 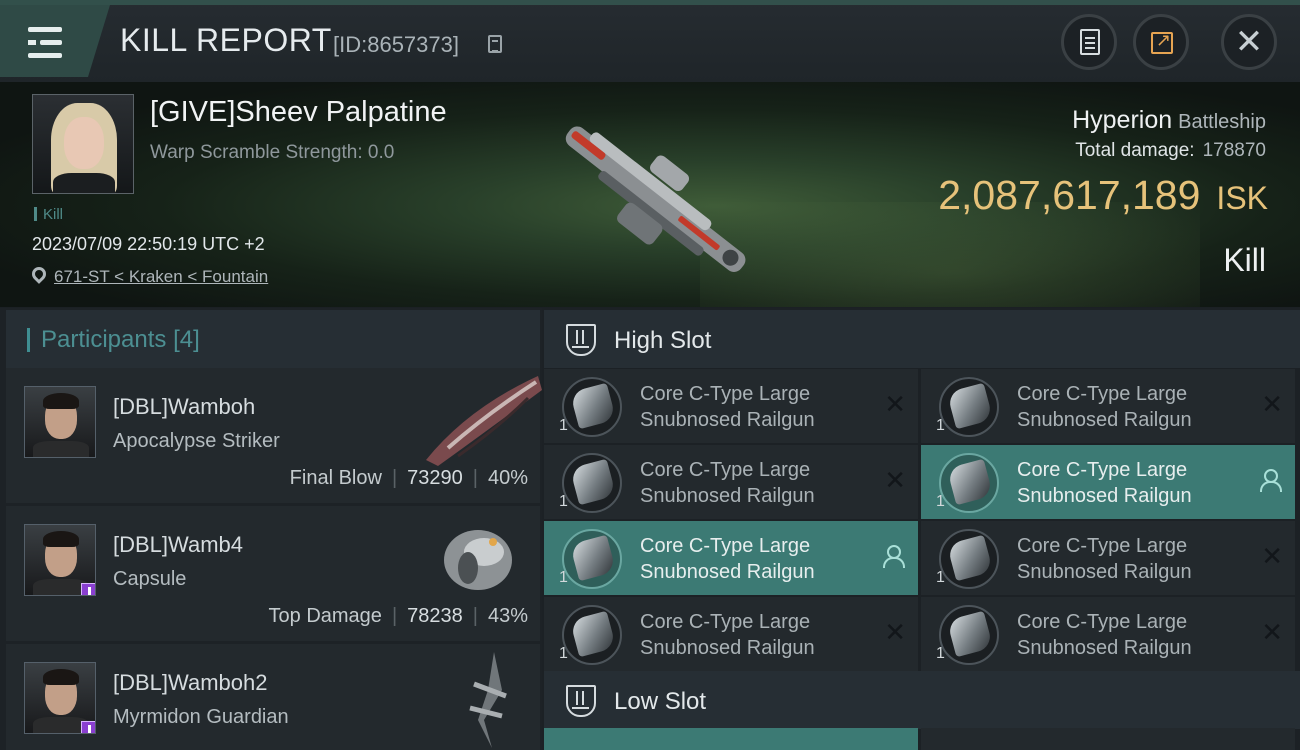 I want to click on participant-row: [DBL]Wamboh2 Myrmidon Guardian, so click(x=273, y=697).